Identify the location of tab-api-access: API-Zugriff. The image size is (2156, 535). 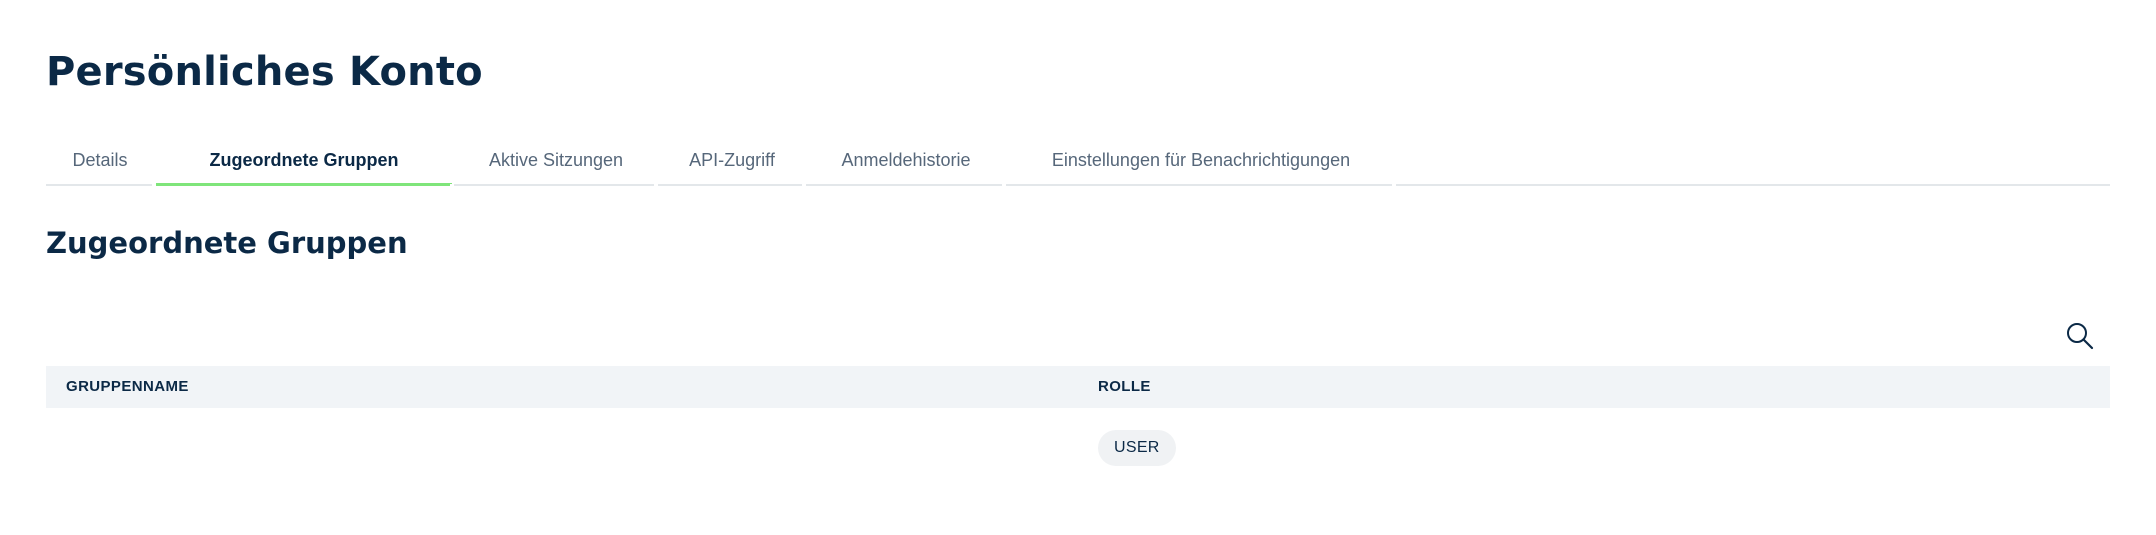
(733, 163).